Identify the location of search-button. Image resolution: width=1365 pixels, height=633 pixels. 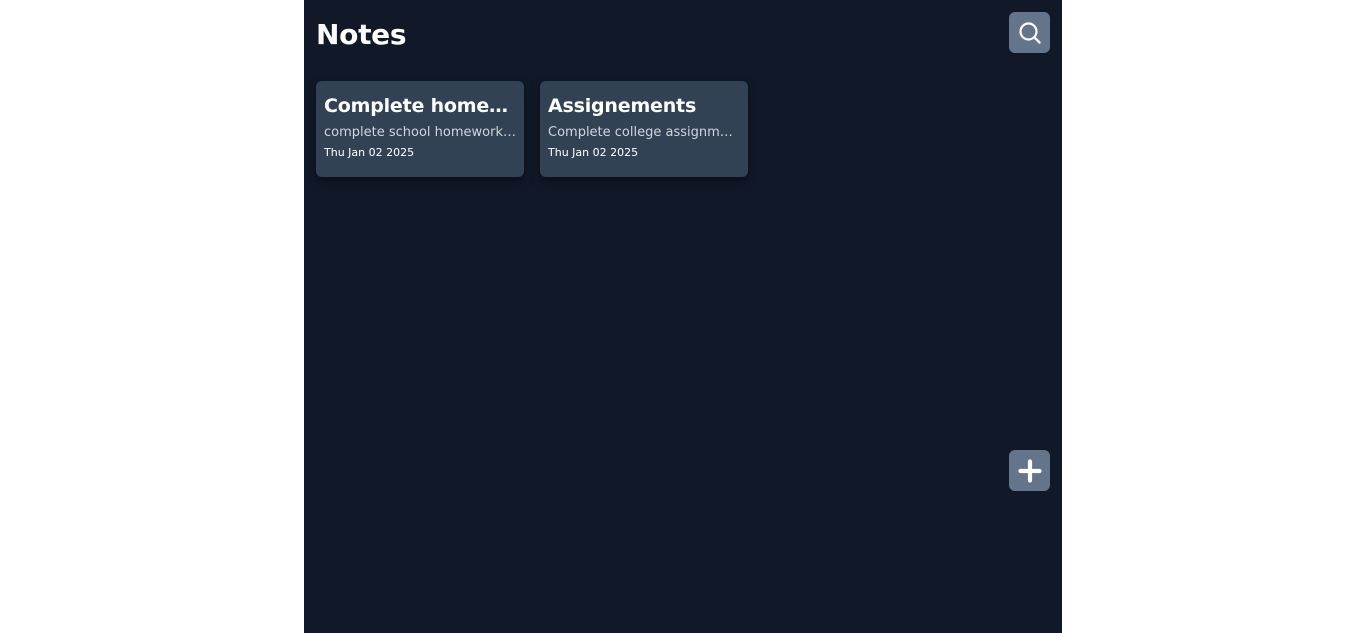
(1029, 32).